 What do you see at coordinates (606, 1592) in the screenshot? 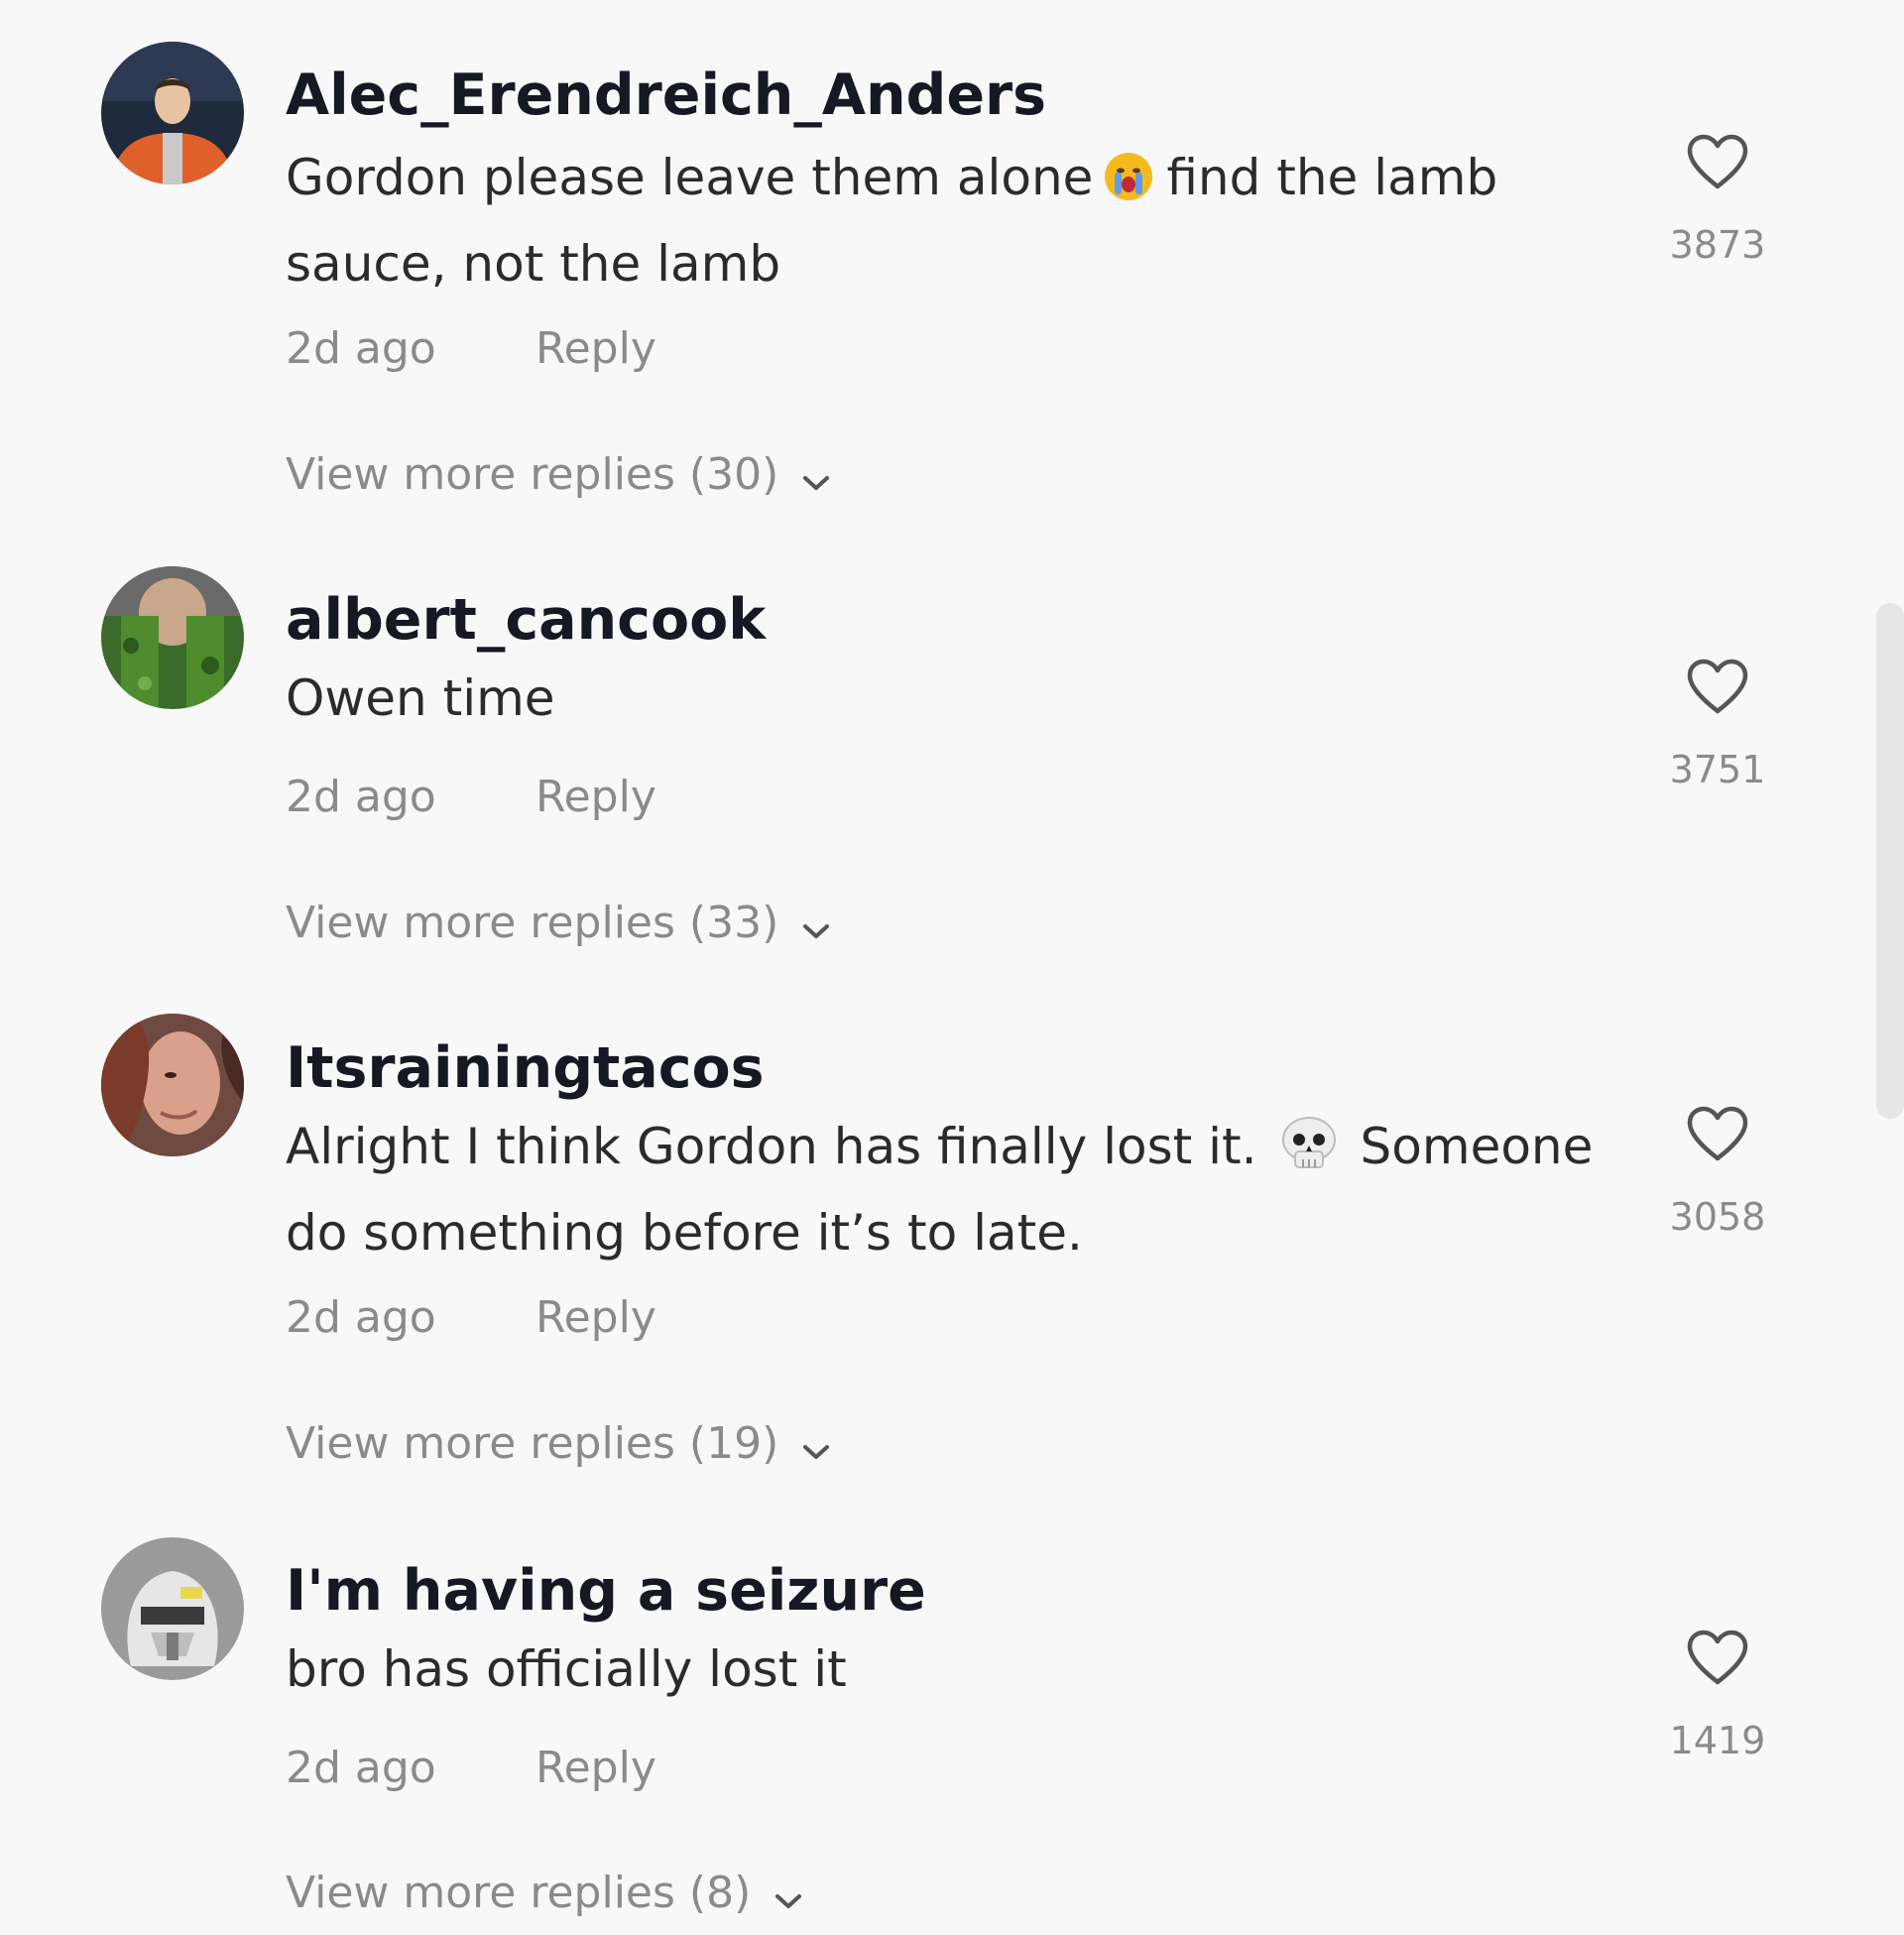
I see `comment-username: I'm having a seizure` at bounding box center [606, 1592].